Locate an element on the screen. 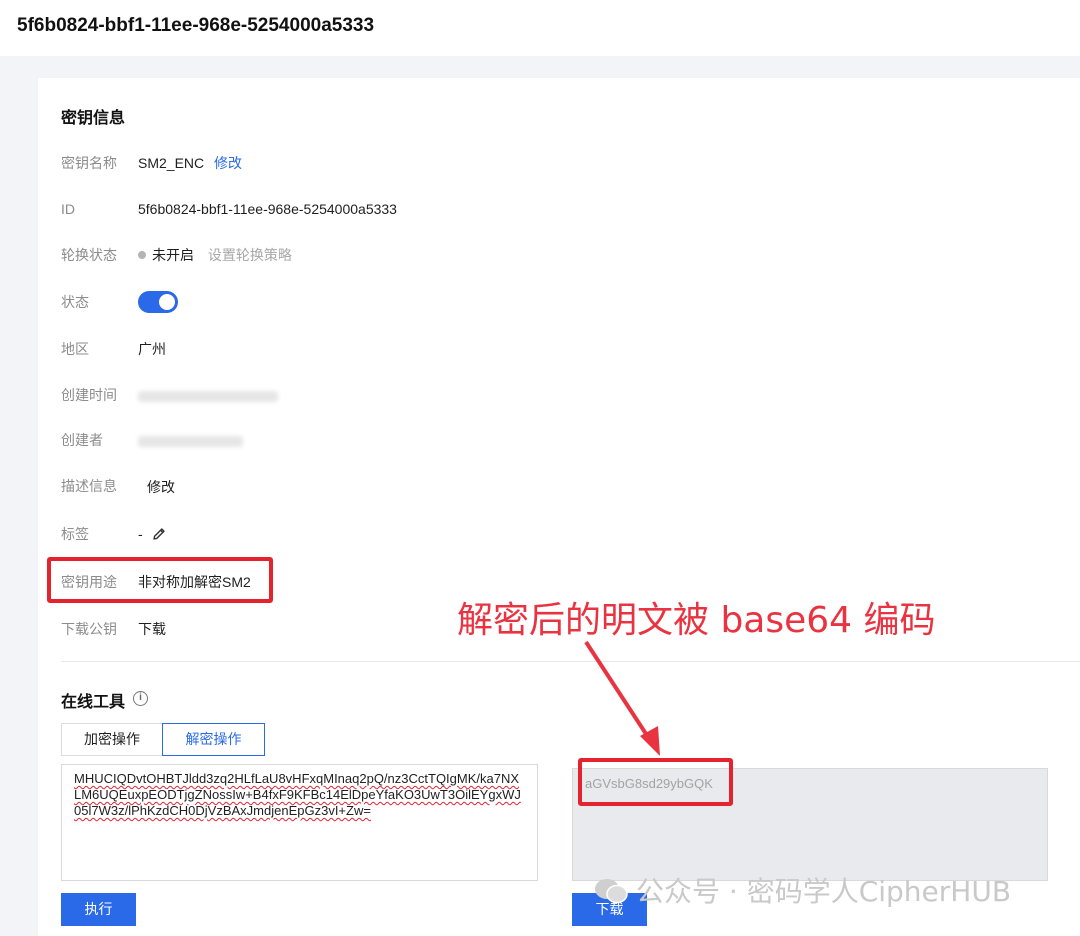 The width and height of the screenshot is (1080, 936). annotation-text: 解密后的明文被 base64 编码 is located at coordinates (696, 620).